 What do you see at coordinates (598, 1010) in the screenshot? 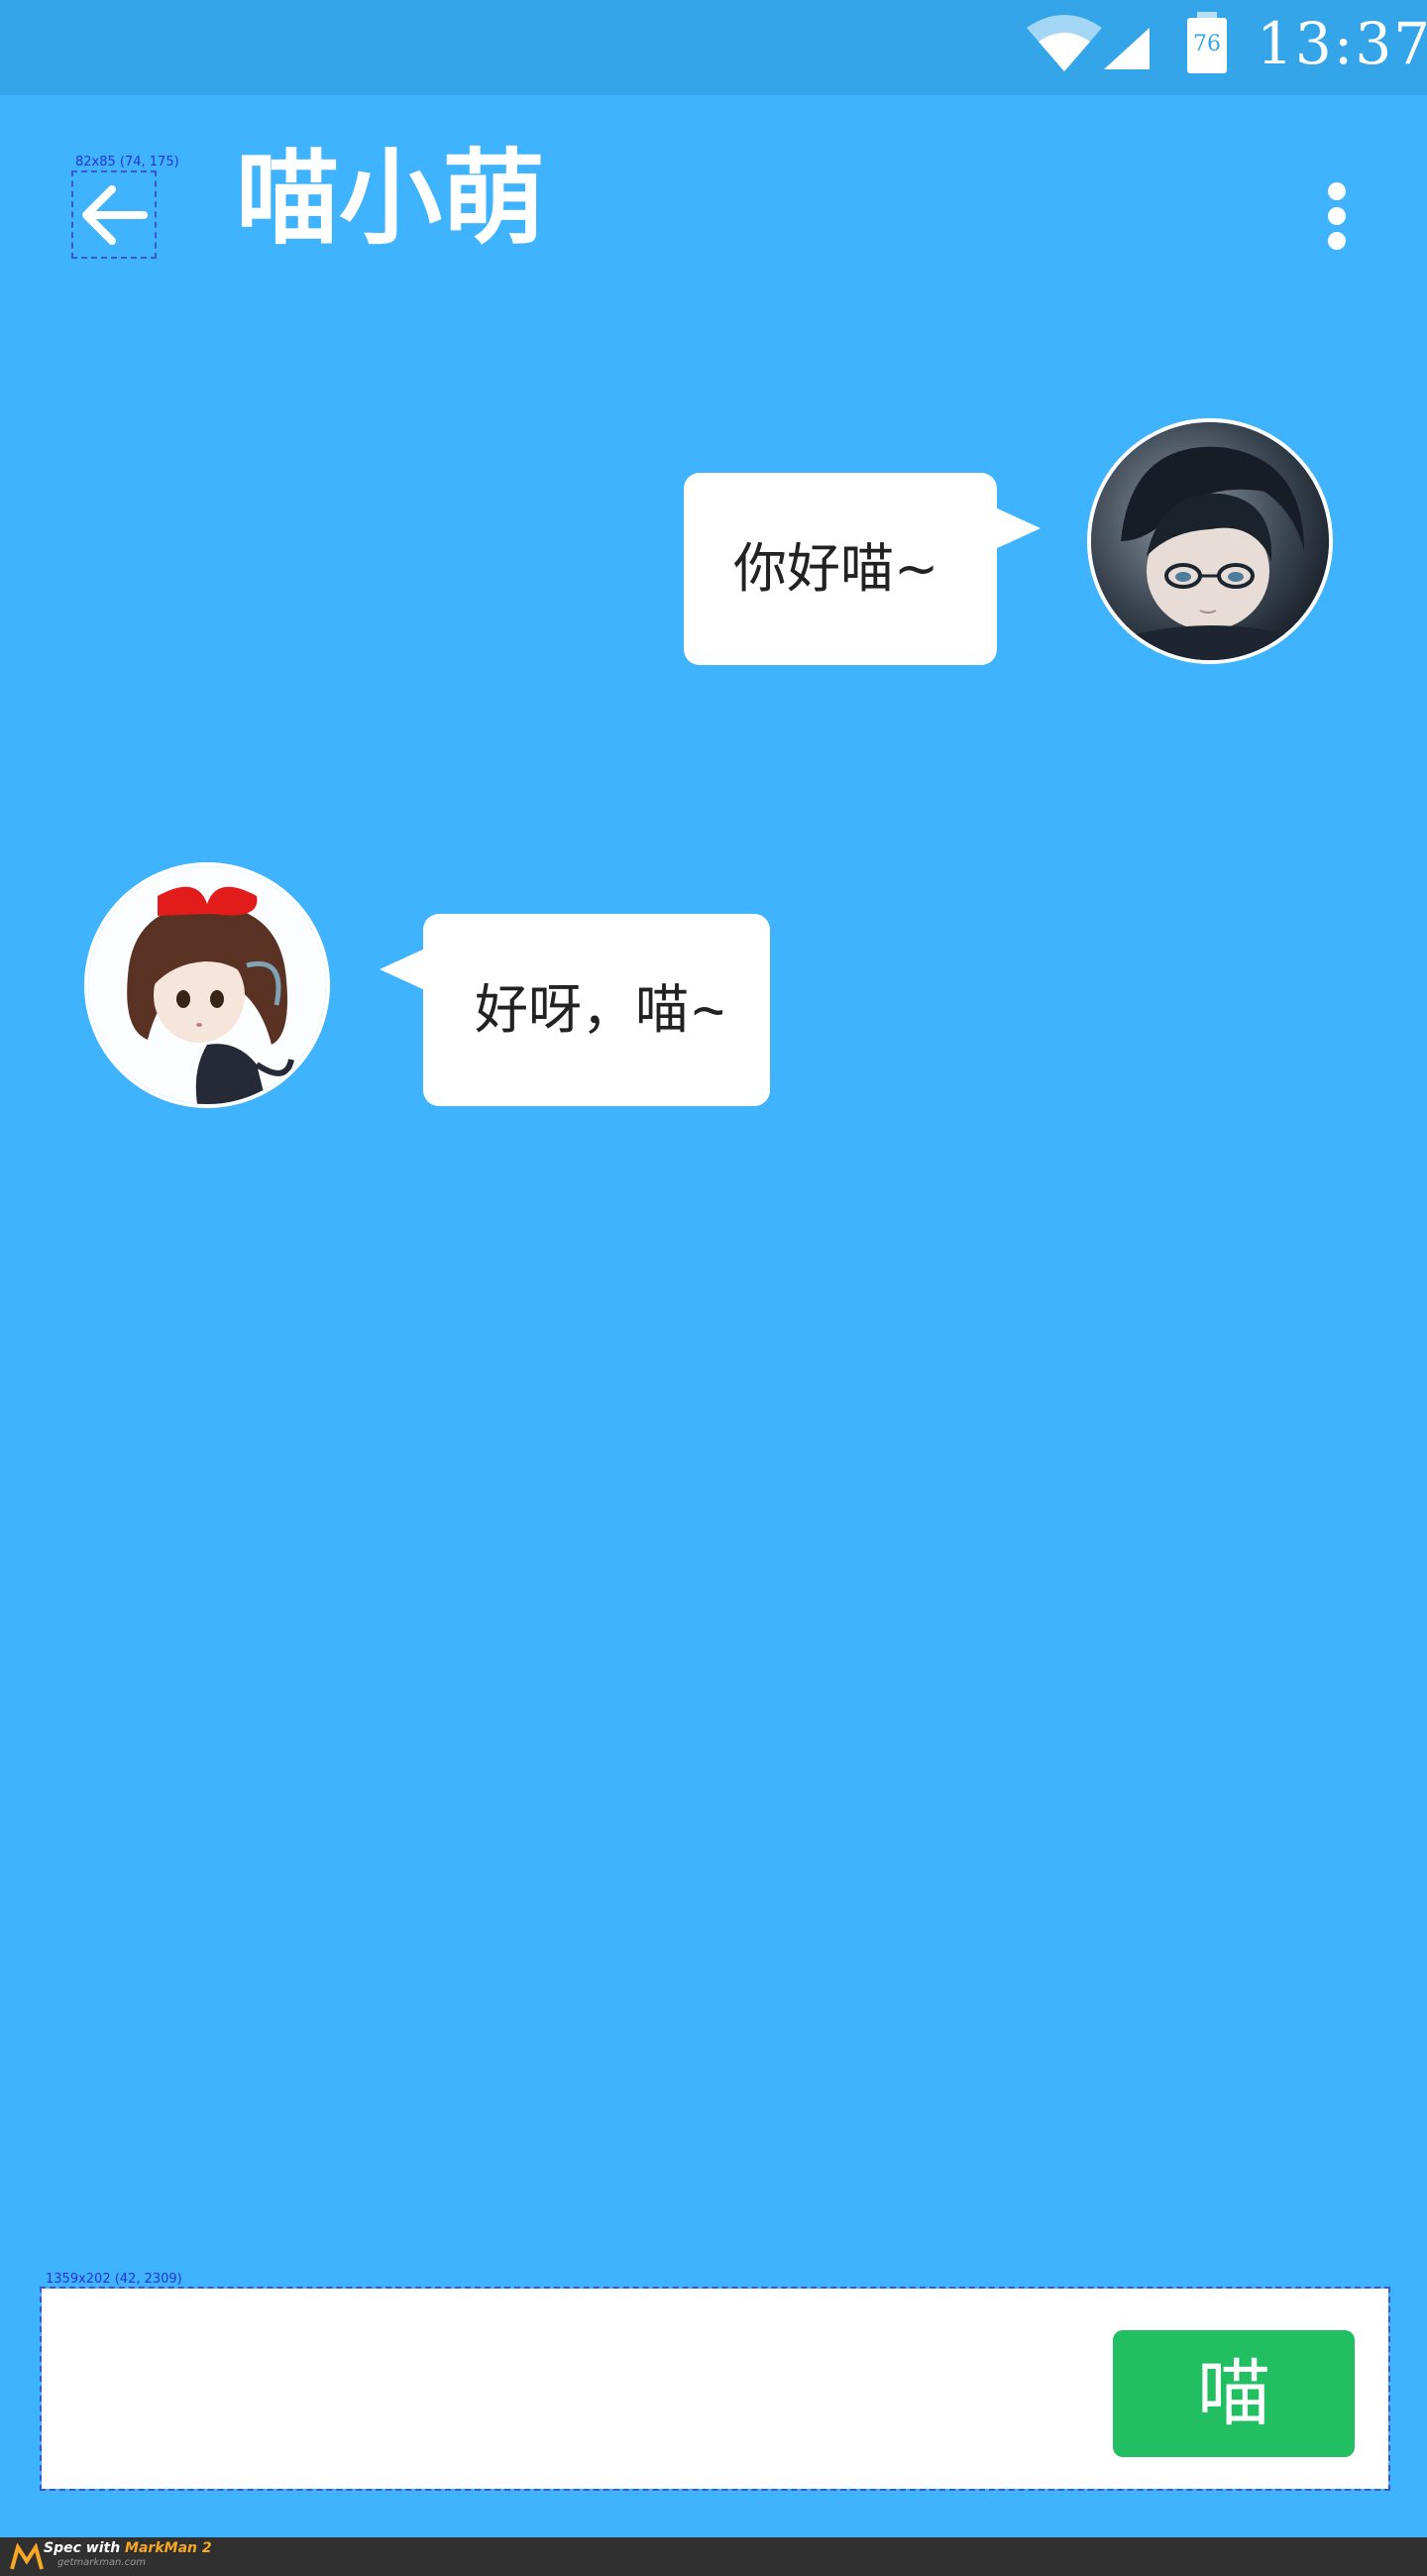
I see `message-text: 好呀，喵~` at bounding box center [598, 1010].